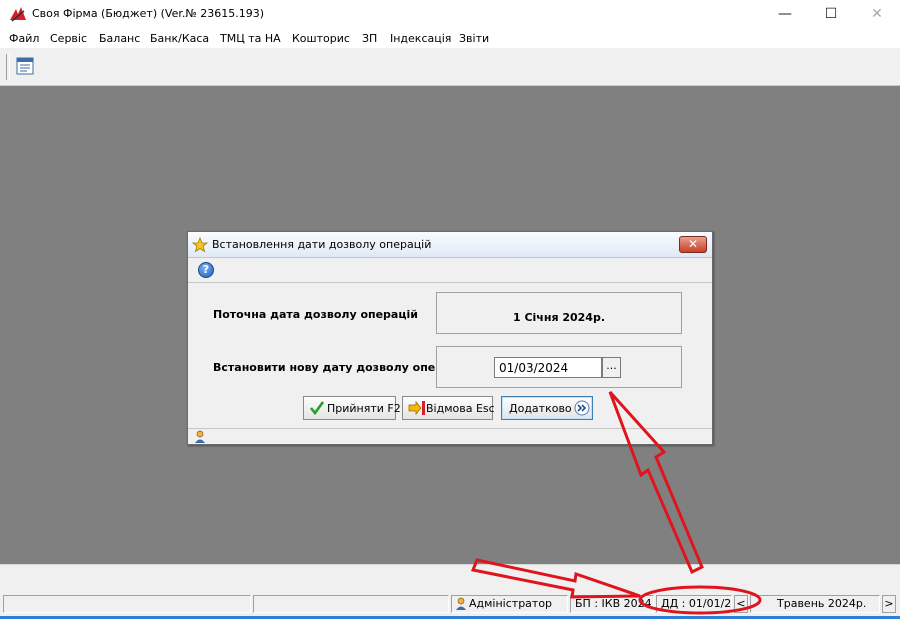  I want to click on dialog-status-bar, so click(450, 436).